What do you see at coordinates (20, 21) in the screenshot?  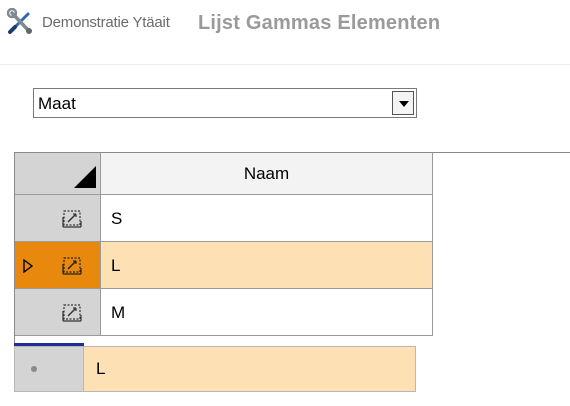 I see `tools-icon` at bounding box center [20, 21].